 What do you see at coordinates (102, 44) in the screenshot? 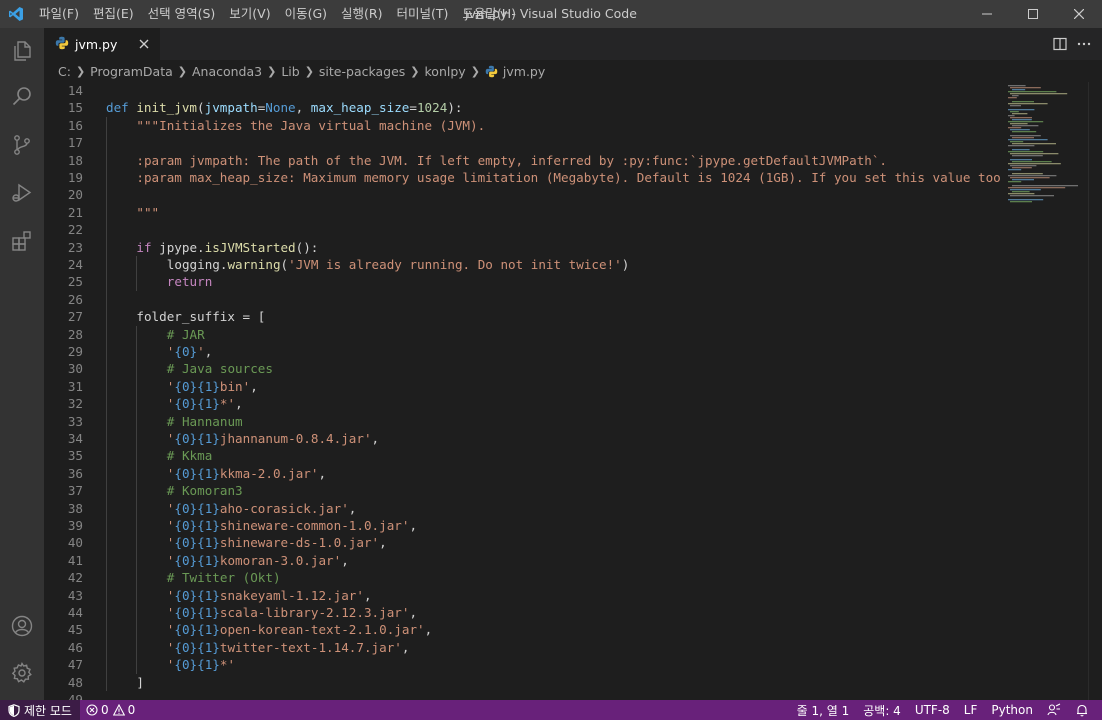
I see `tab-jvm-py: jvm.py` at bounding box center [102, 44].